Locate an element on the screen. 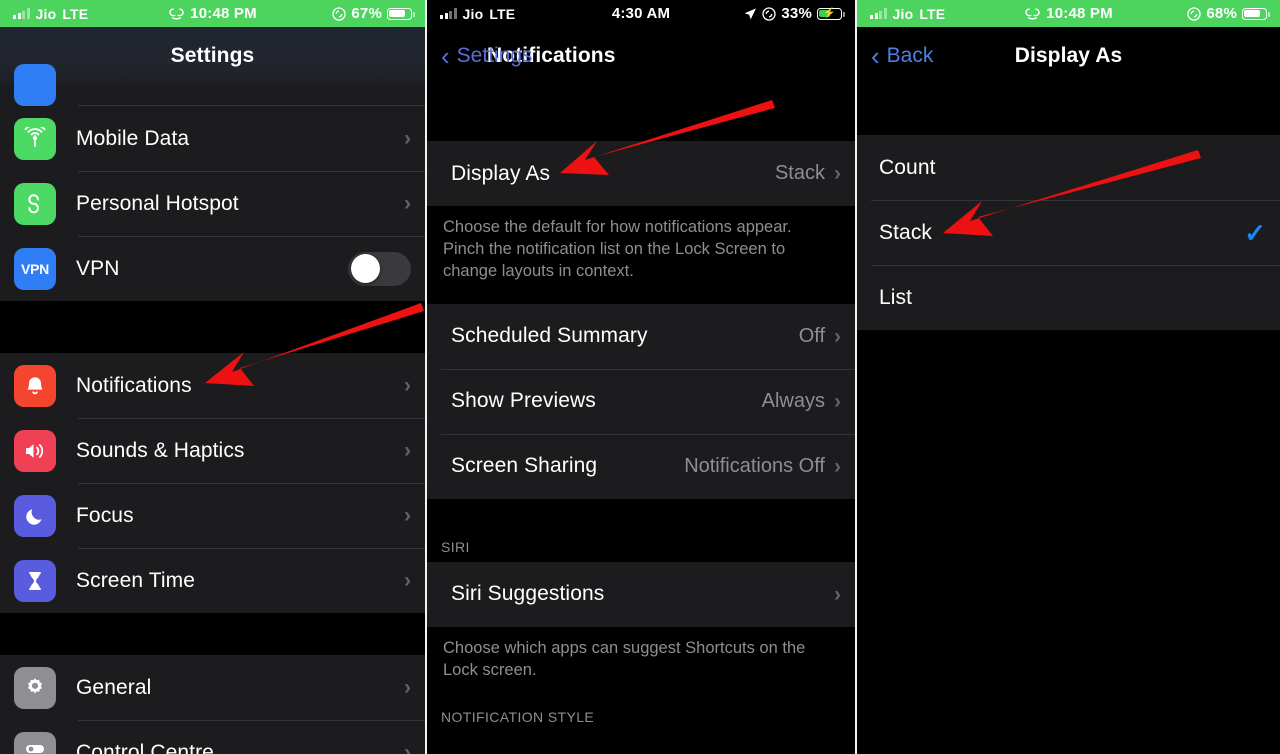 Image resolution: width=1280 pixels, height=754 pixels. option-stack: Stack ✓ is located at coordinates (1068, 232).